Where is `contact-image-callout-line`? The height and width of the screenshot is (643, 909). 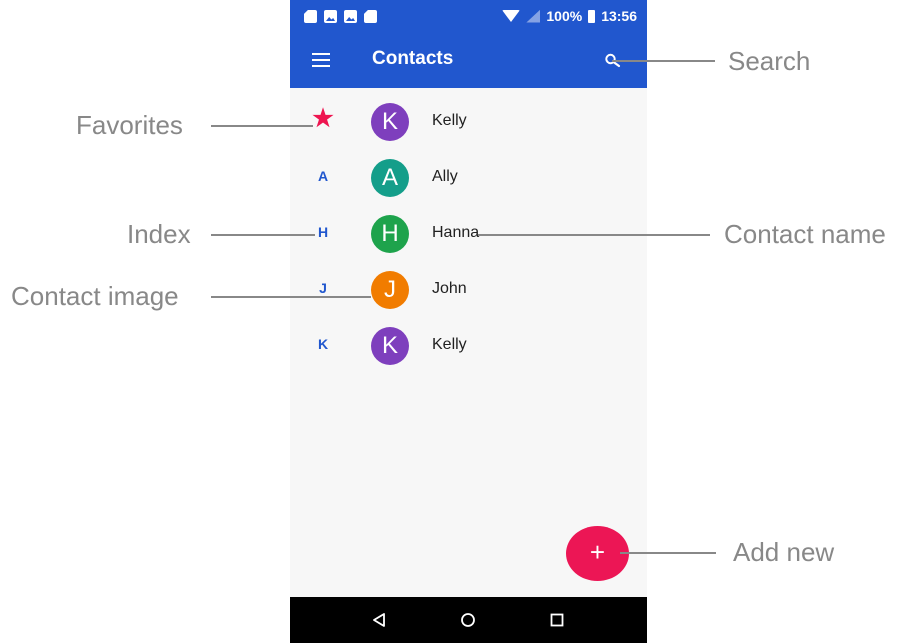 contact-image-callout-line is located at coordinates (291, 297).